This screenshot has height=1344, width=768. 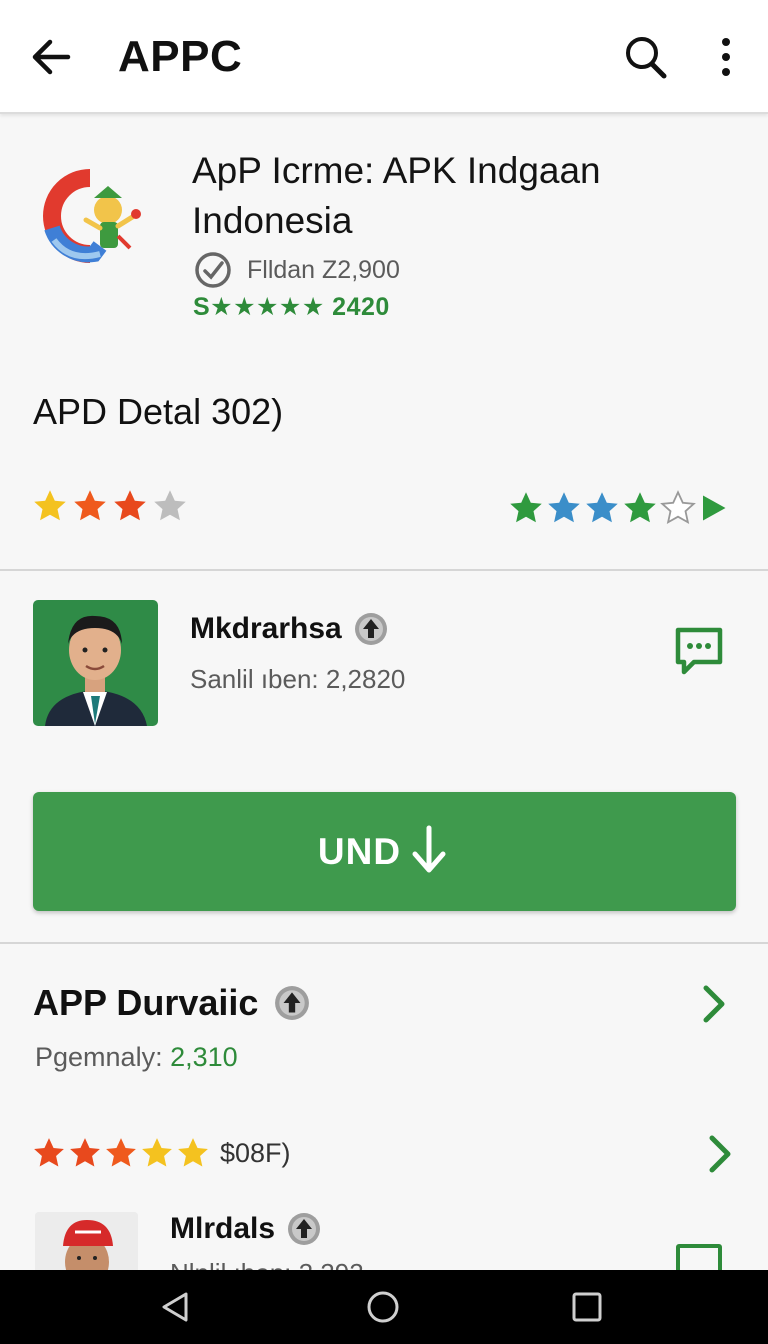 What do you see at coordinates (359, 851) in the screenshot?
I see `install-button-label: UND` at bounding box center [359, 851].